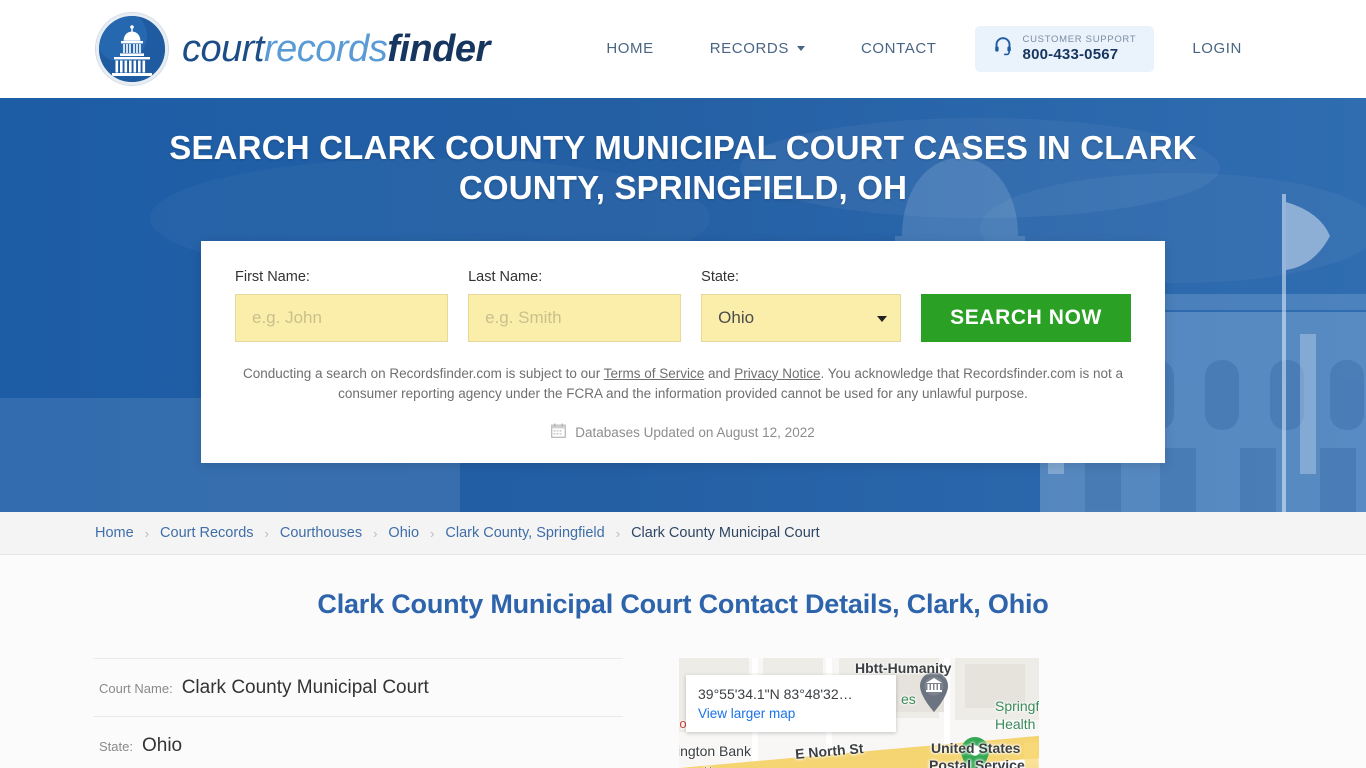 The height and width of the screenshot is (768, 1366). What do you see at coordinates (272, 276) in the screenshot?
I see `first-name-label: First Name:` at bounding box center [272, 276].